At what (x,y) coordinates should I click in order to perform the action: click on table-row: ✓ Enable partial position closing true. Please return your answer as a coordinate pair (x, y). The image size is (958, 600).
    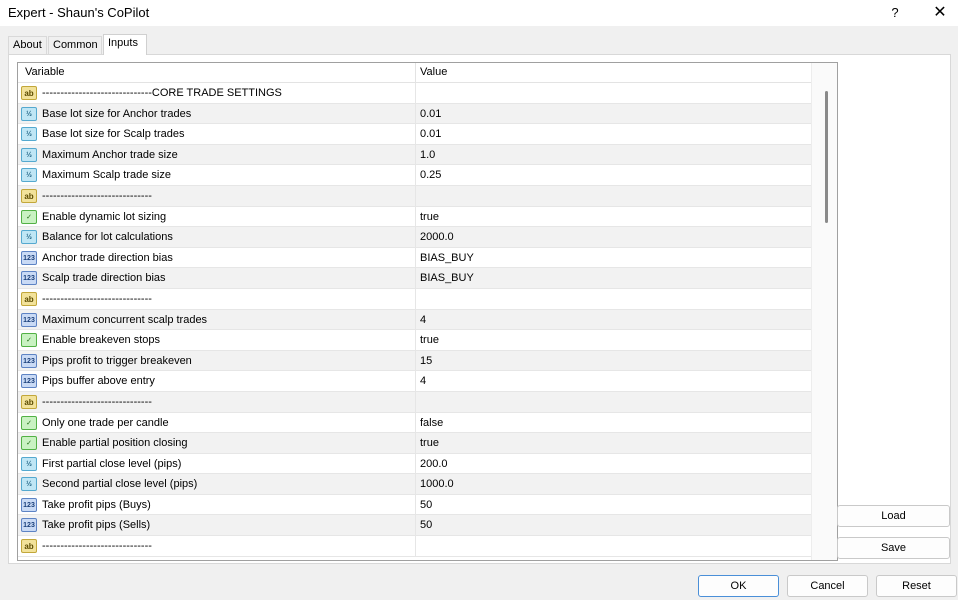
    Looking at the image, I should click on (414, 443).